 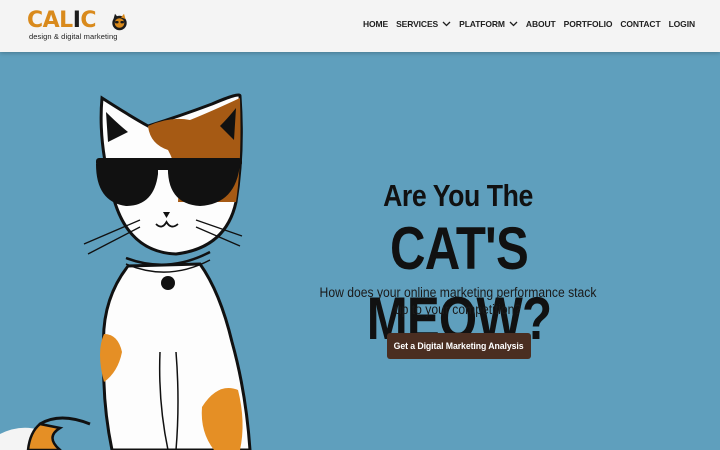 I want to click on nav-contact-label: CONTACT, so click(x=640, y=24).